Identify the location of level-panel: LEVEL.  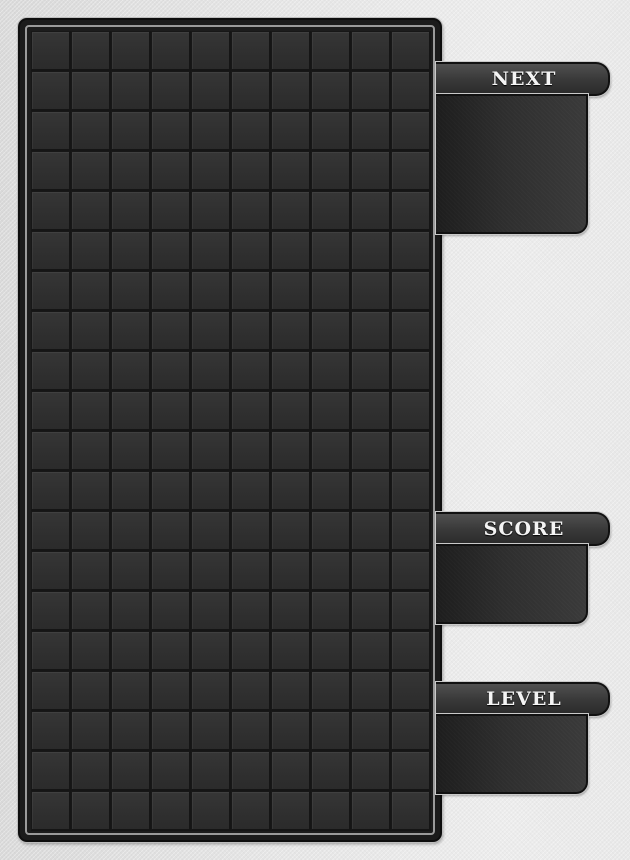
(523, 738).